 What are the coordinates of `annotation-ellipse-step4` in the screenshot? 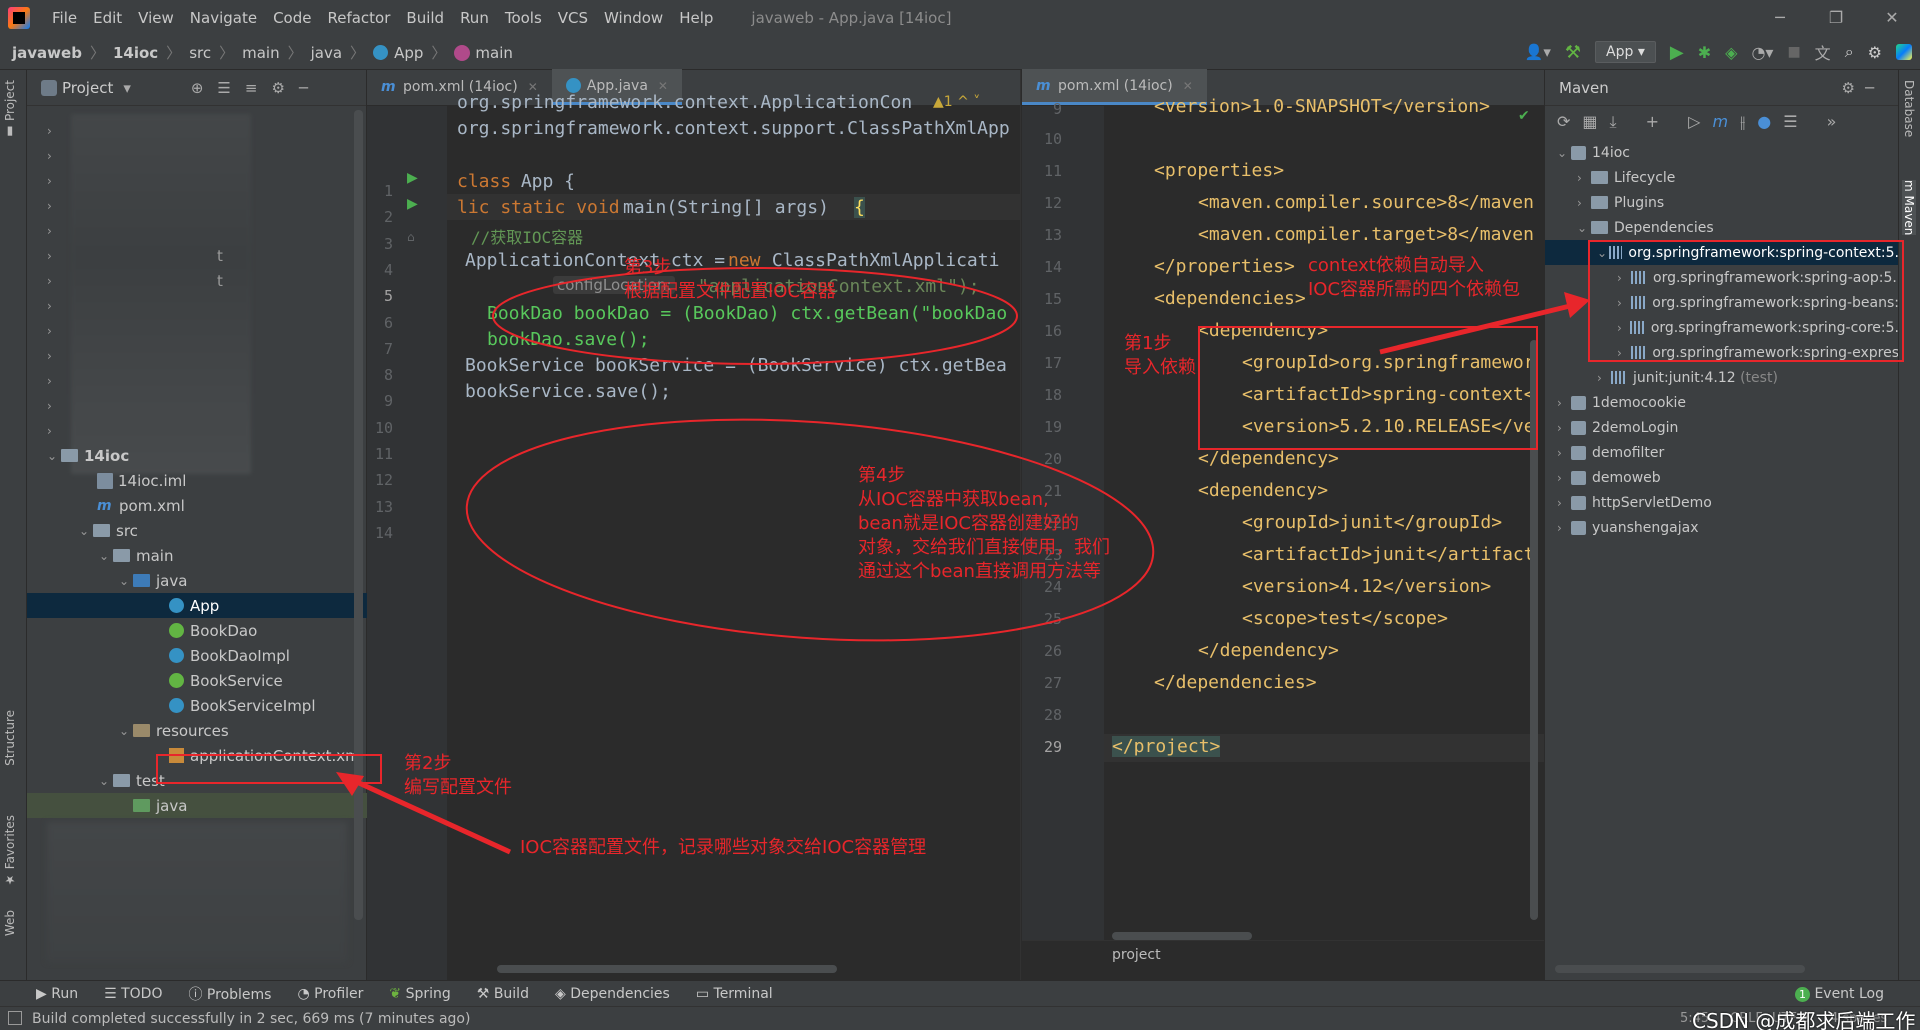 It's located at (810, 530).